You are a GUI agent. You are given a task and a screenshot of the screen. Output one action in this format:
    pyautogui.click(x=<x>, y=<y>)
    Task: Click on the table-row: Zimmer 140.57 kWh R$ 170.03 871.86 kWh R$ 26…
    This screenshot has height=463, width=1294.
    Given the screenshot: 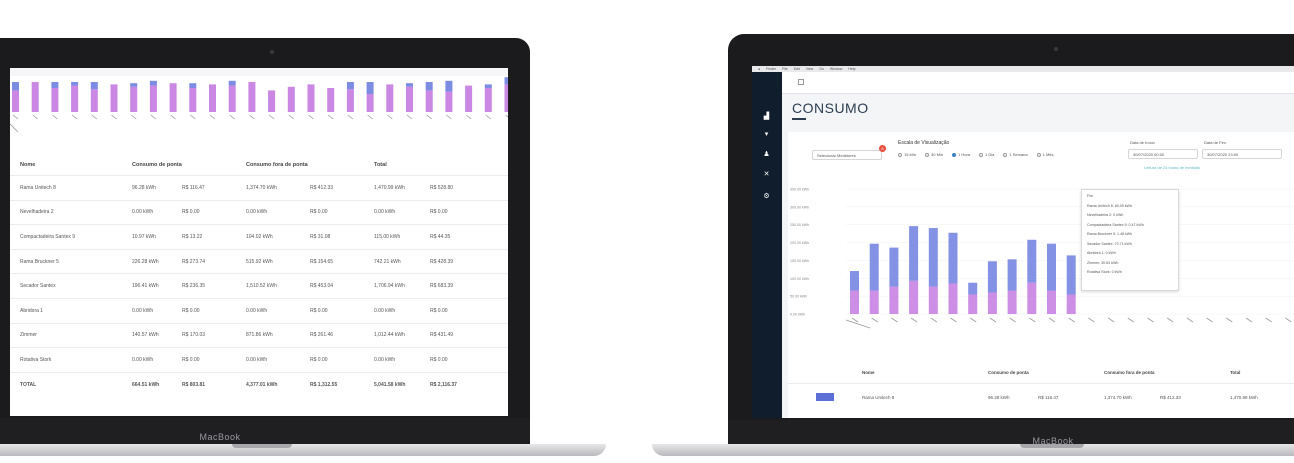 What is the action you would take?
    pyautogui.click(x=259, y=336)
    